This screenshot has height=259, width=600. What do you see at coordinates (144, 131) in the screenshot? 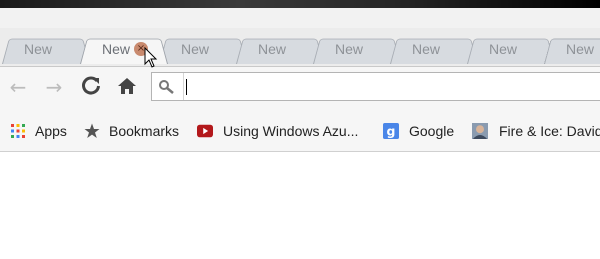
I see `bookmark-label: Bookmarks` at bounding box center [144, 131].